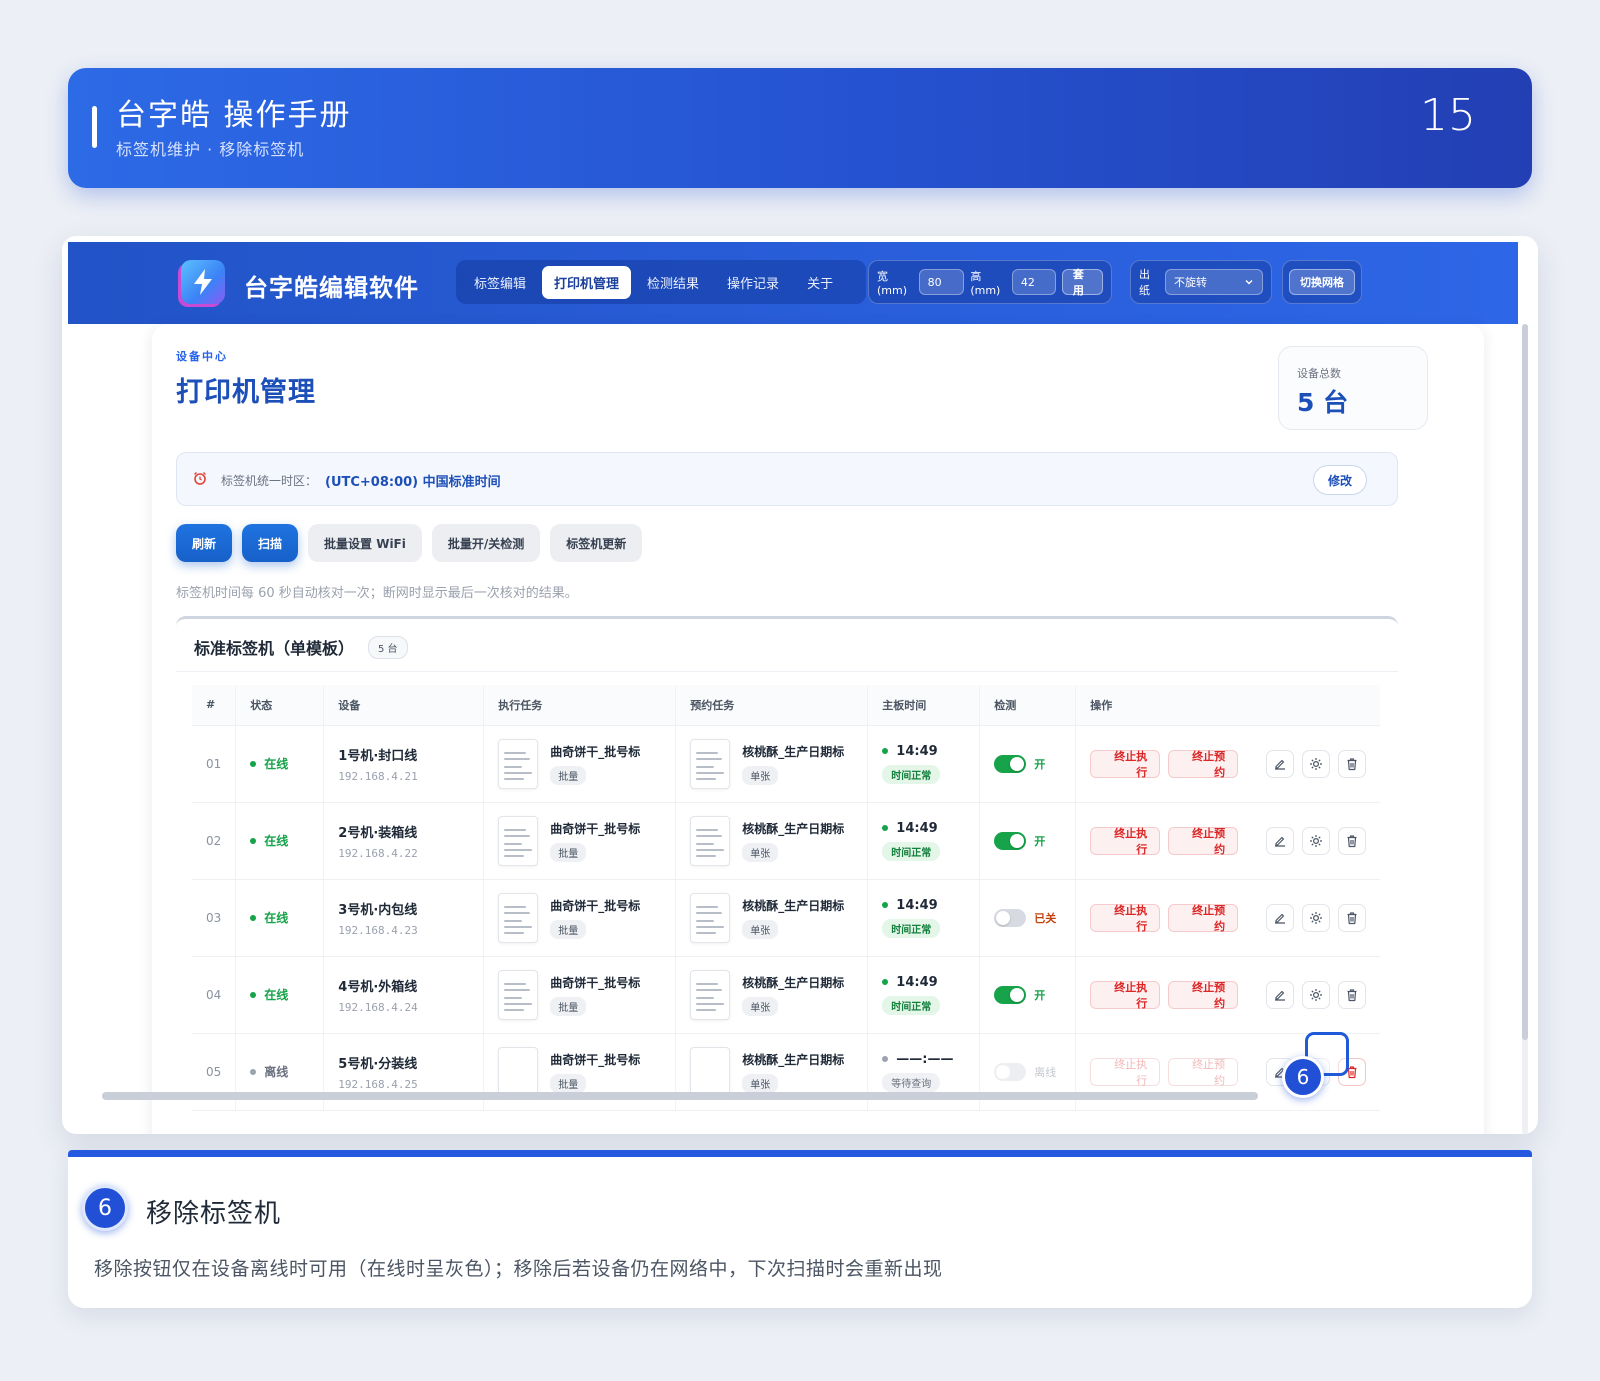 The height and width of the screenshot is (1381, 1600). I want to click on actions-cell: 终止执行 终止预约, so click(1227, 841).